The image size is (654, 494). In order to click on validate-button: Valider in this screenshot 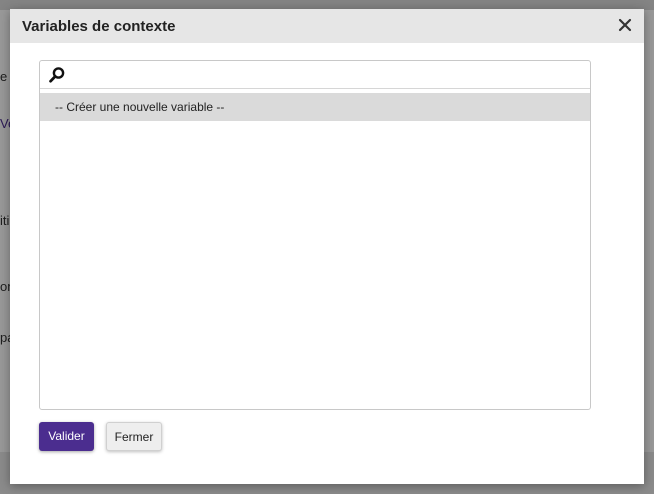, I will do `click(66, 436)`.